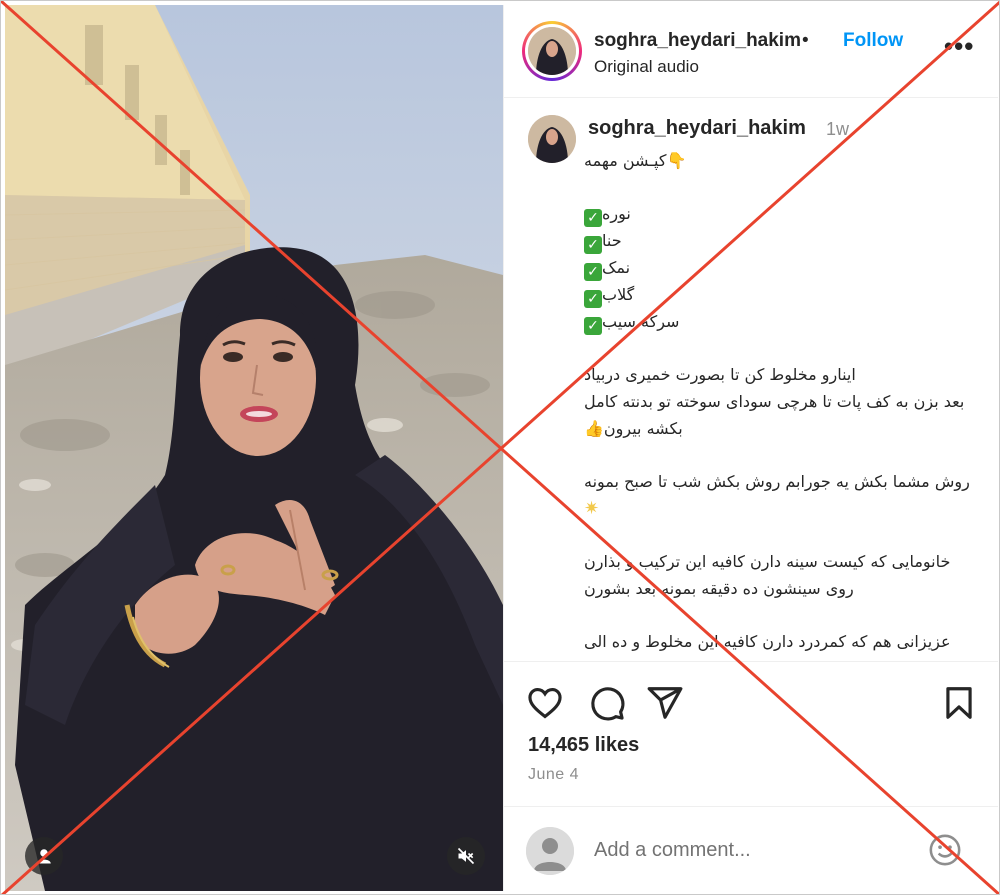 The image size is (1000, 895). I want to click on comment-composer, so click(751, 849).